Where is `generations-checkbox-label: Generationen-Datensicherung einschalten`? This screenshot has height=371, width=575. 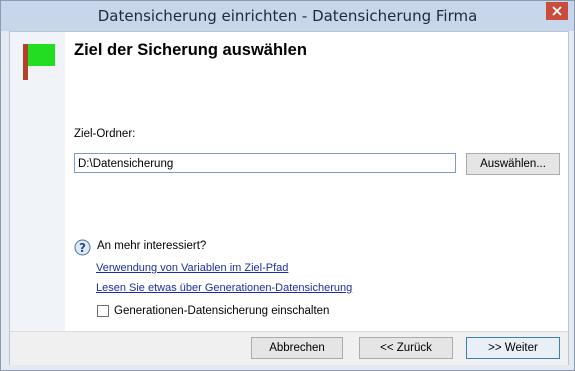 generations-checkbox-label: Generationen-Datensicherung einschalten is located at coordinates (221, 311).